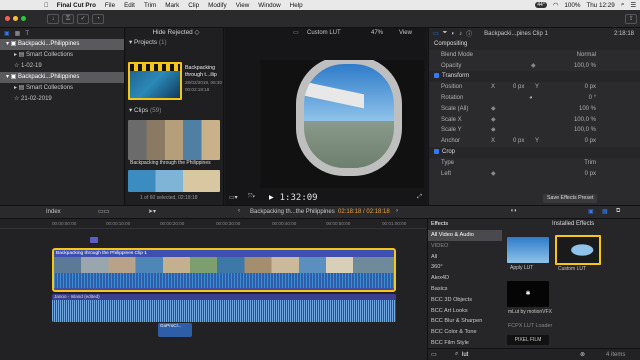  Describe the element at coordinates (342, 124) in the screenshot. I see `video-frame` at that location.